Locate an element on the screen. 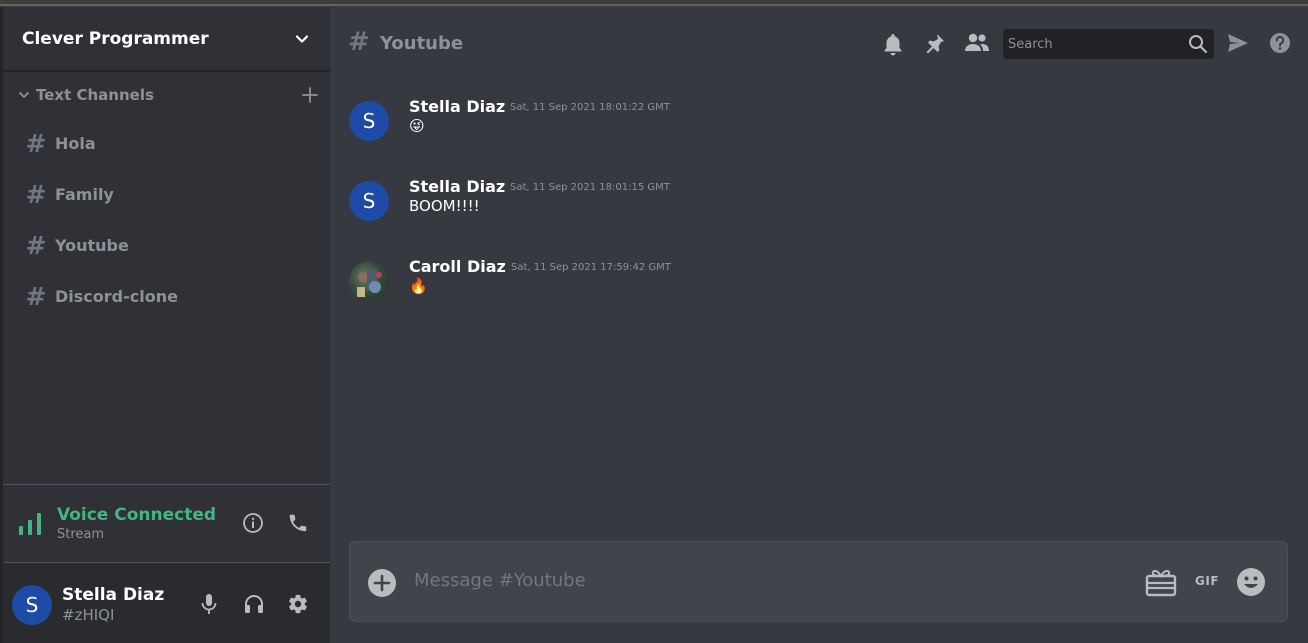  text-channels-header: Text Channels is located at coordinates (168, 95).